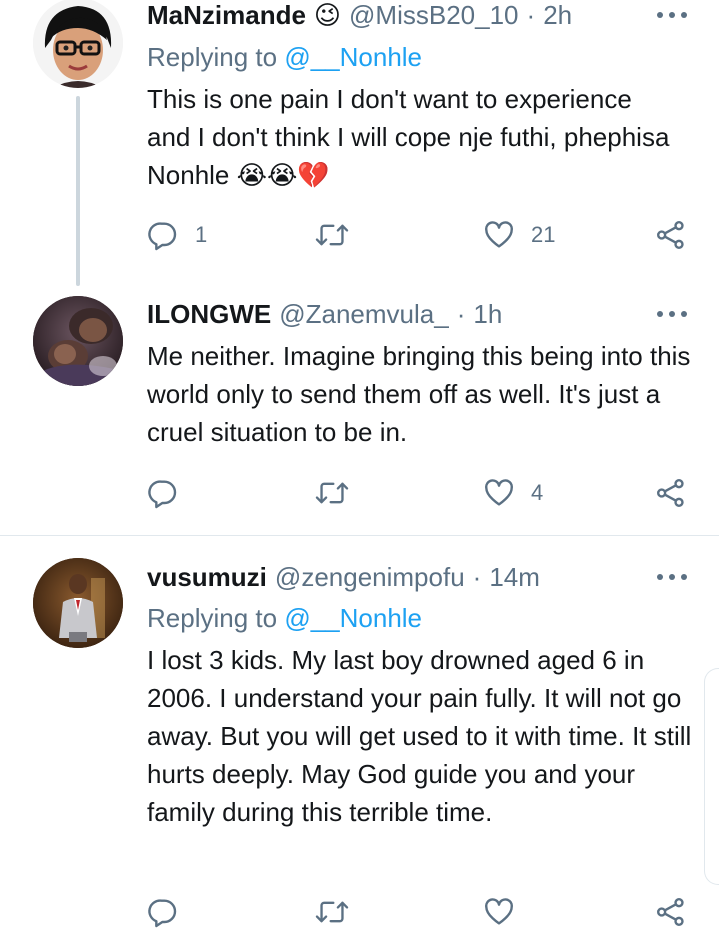  What do you see at coordinates (433, 16) in the screenshot?
I see `user-handle: @MissB20_10` at bounding box center [433, 16].